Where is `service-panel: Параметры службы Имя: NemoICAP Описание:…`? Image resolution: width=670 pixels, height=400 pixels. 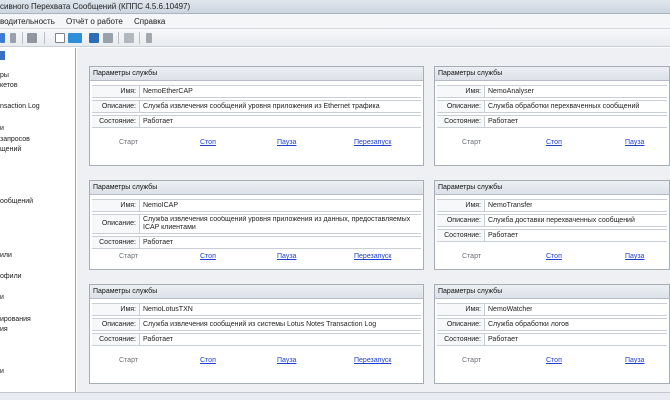 service-panel: Параметры службы Имя: NemoICAP Описание:… is located at coordinates (256, 225).